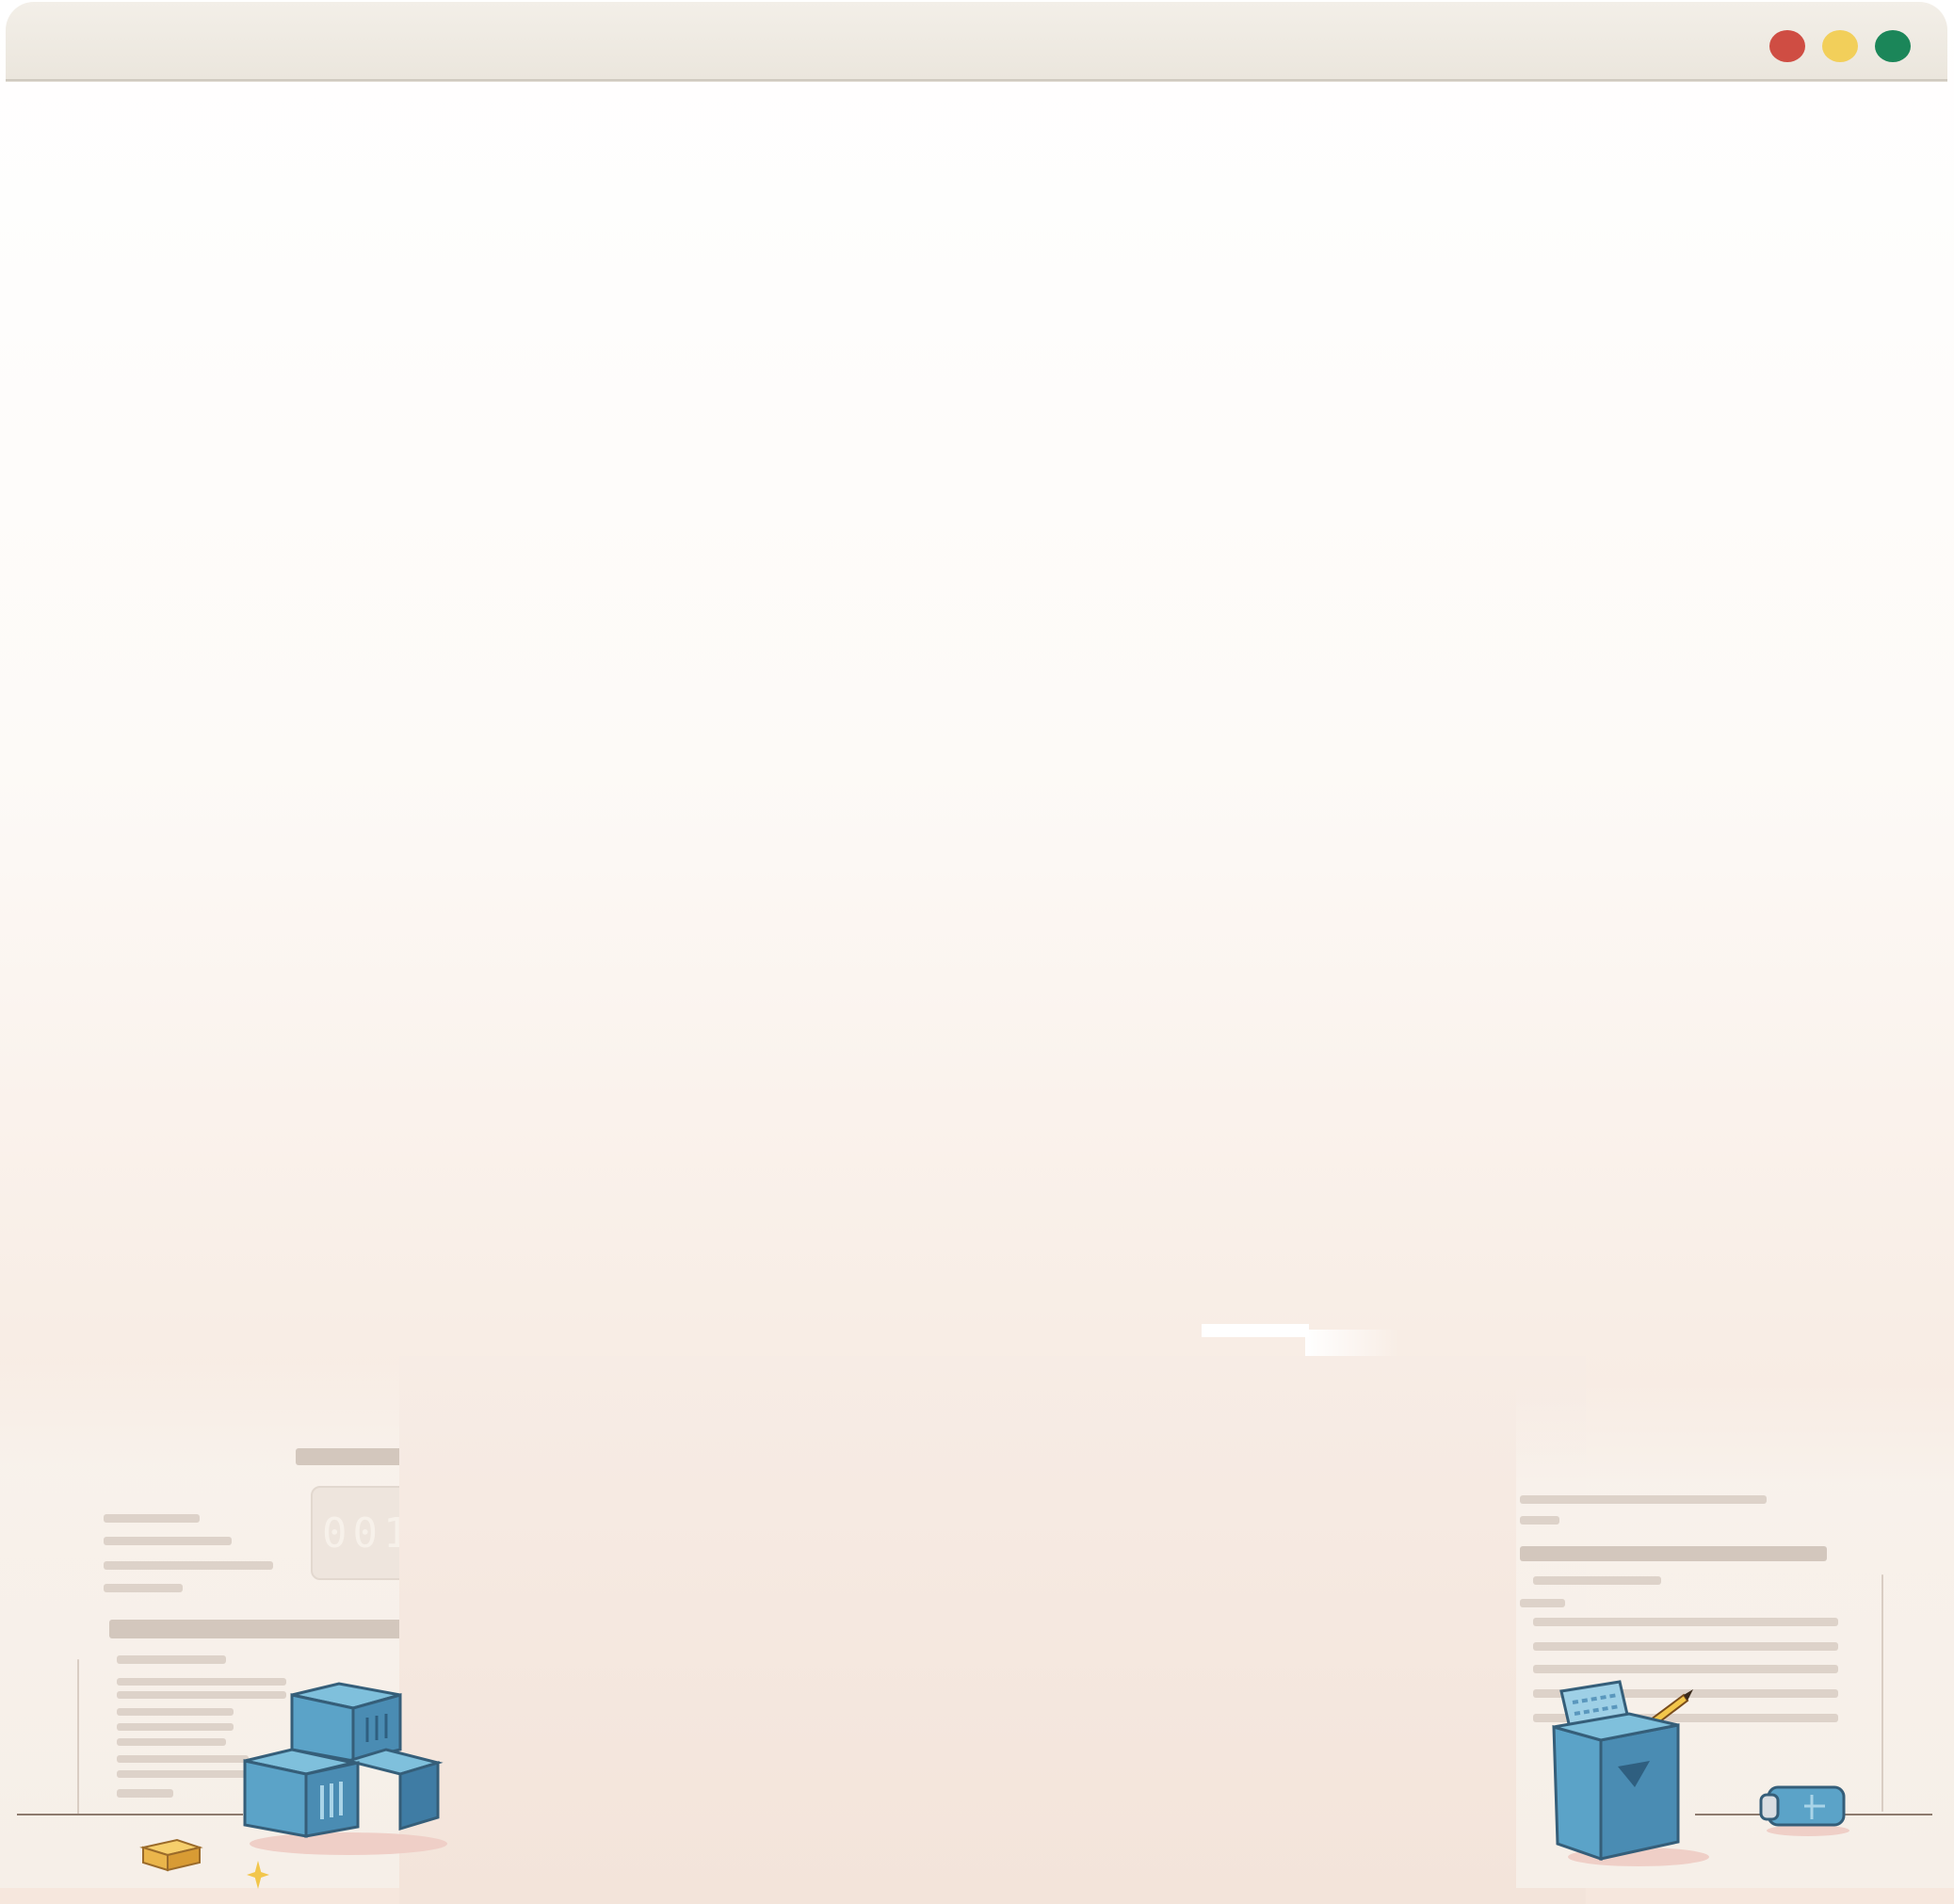 This screenshot has height=1904, width=1954. I want to click on eraser-icon, so click(171, 1855).